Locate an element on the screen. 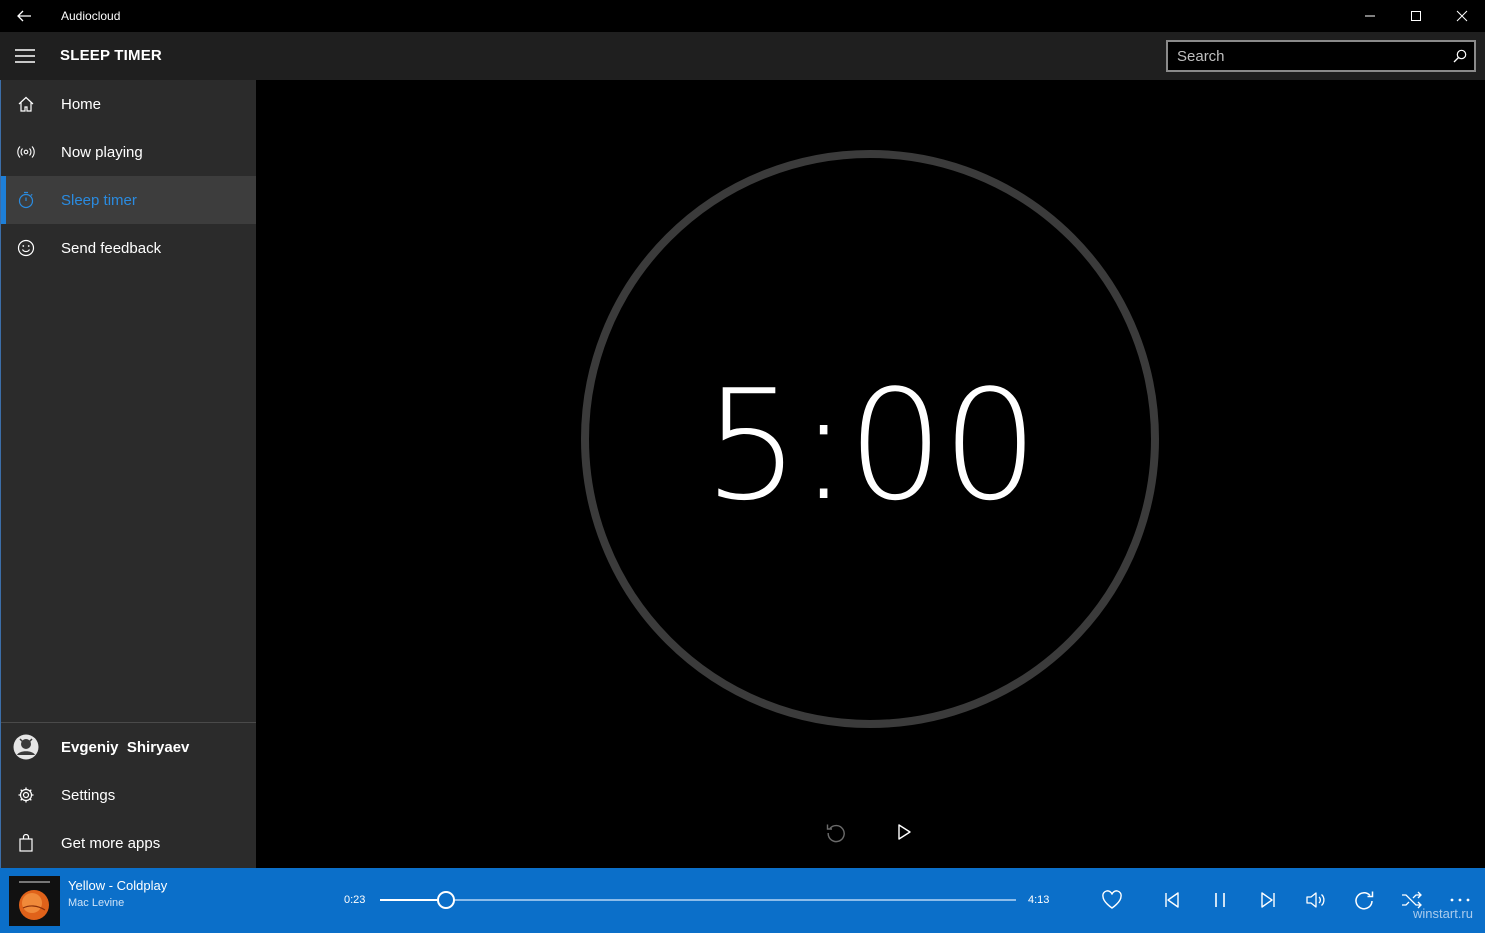 This screenshot has height=933, width=1485. account-name: Evgeniy Shiryaev is located at coordinates (125, 747).